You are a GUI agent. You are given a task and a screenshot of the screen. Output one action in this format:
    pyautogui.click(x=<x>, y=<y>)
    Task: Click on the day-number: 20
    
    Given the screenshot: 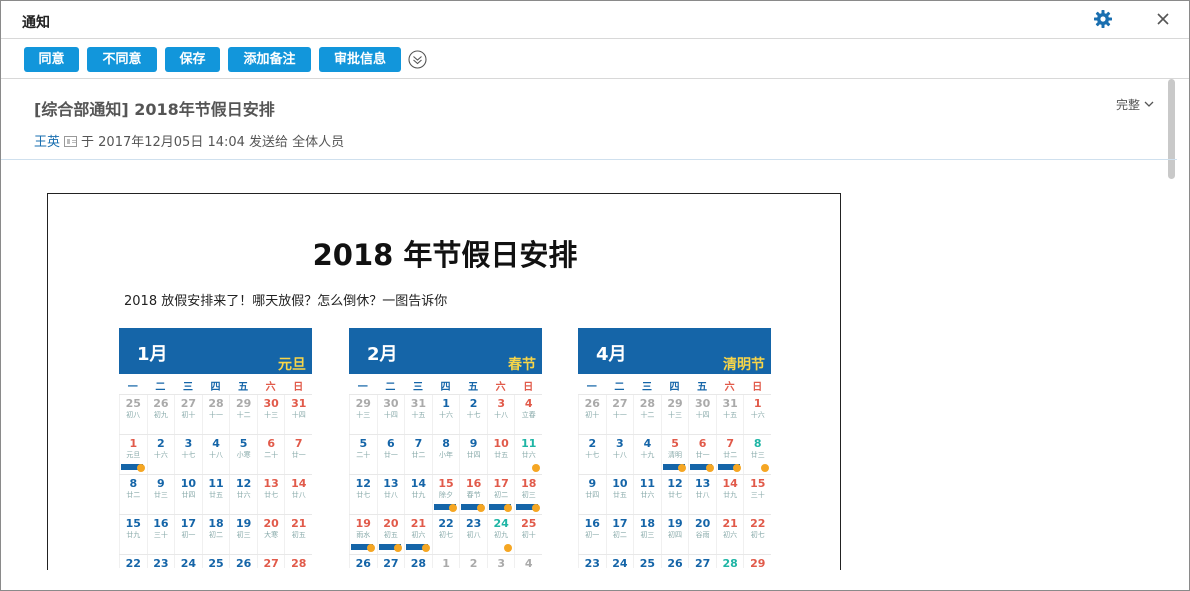 What is the action you would take?
    pyautogui.click(x=271, y=523)
    